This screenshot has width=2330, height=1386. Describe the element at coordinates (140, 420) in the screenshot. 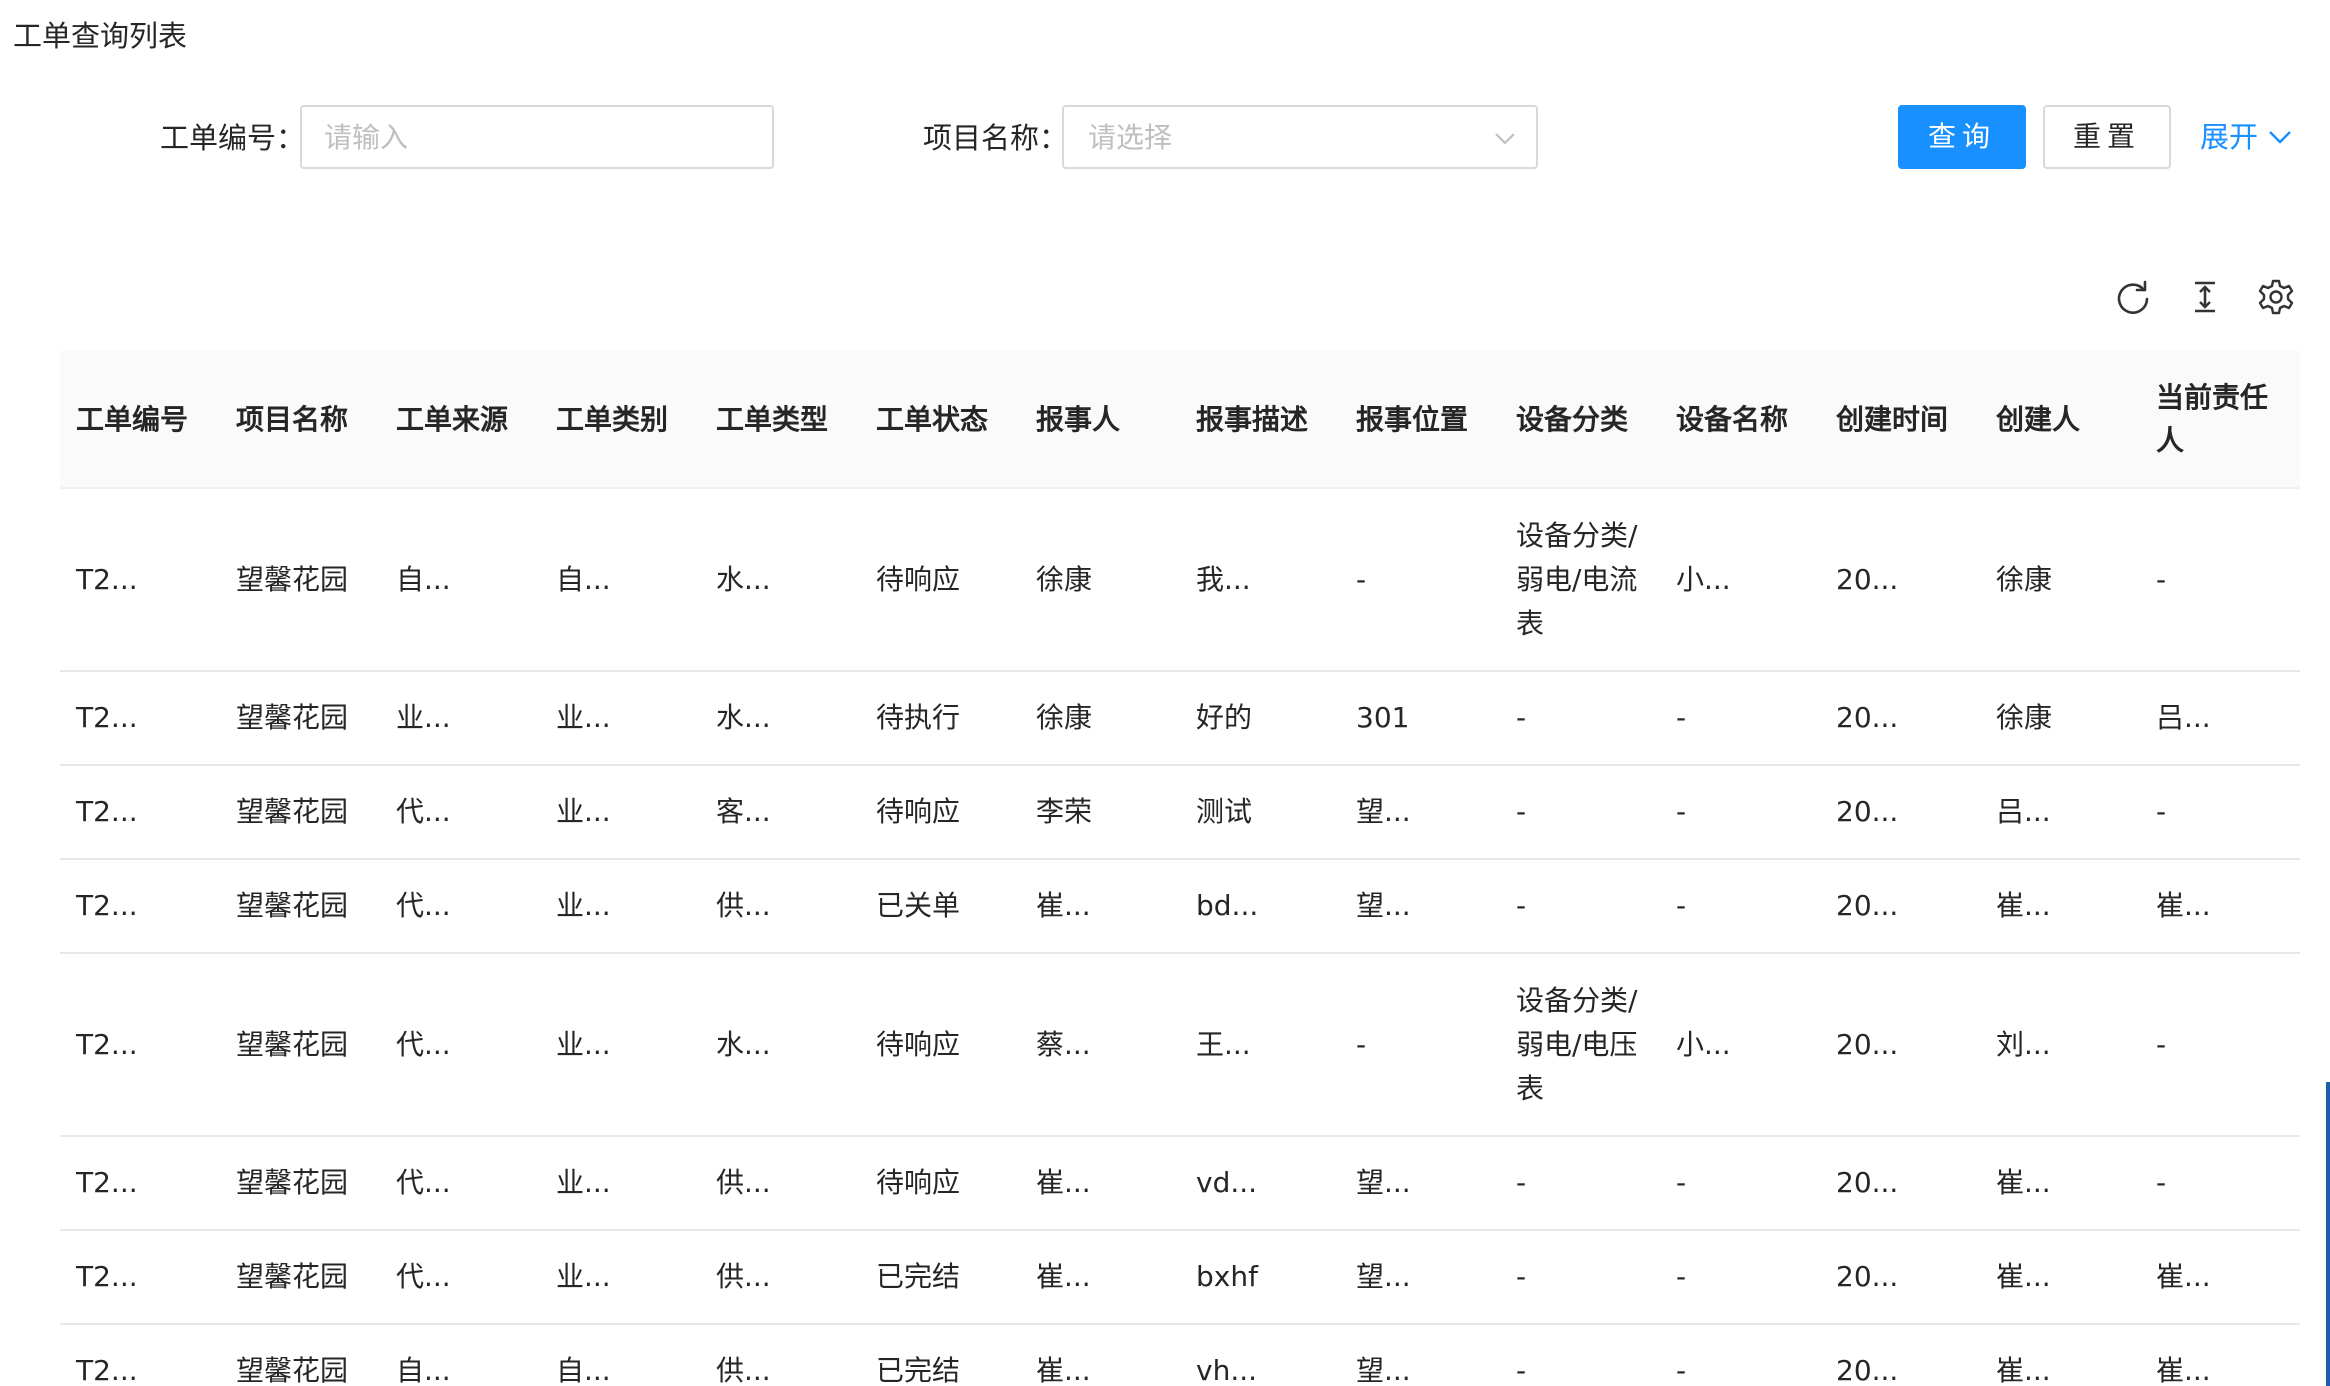

I see `column-header: 工单编号` at that location.